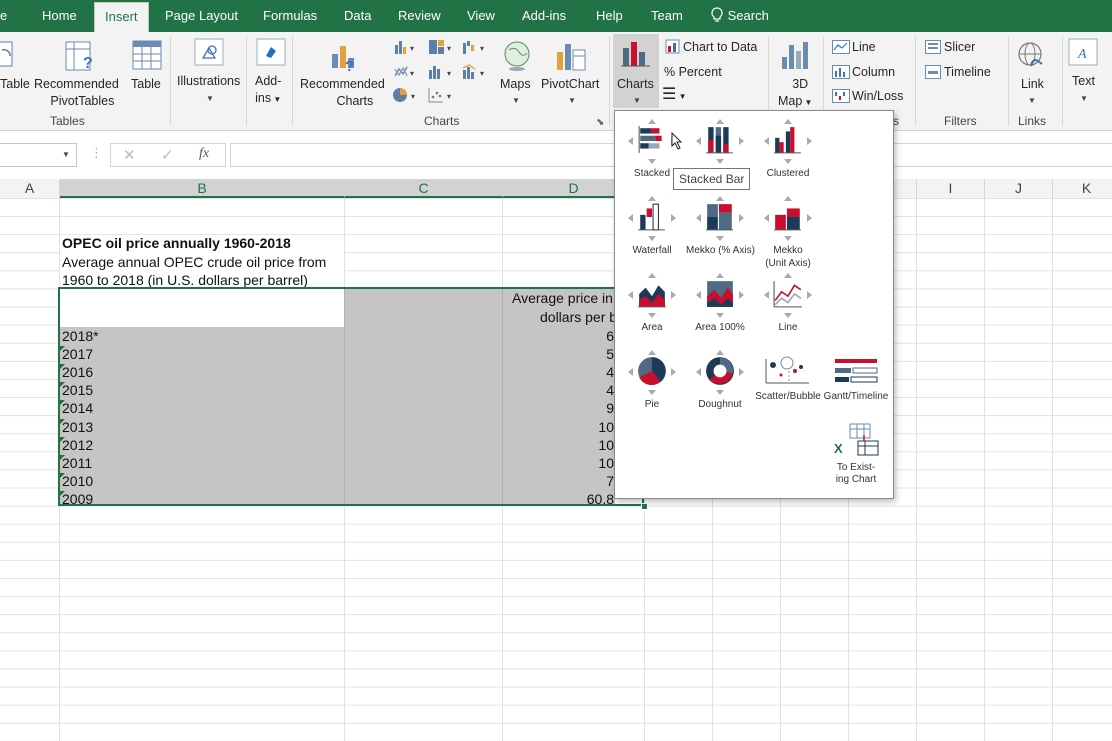 Image resolution: width=1112 pixels, height=741 pixels. What do you see at coordinates (1083, 81) in the screenshot?
I see `text-button: Text` at bounding box center [1083, 81].